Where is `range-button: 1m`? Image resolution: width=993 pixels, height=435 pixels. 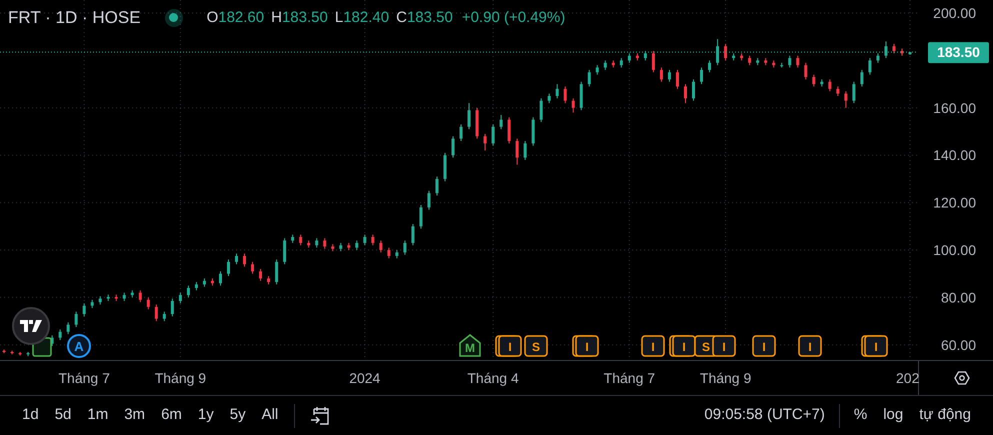 range-button: 1m is located at coordinates (97, 415).